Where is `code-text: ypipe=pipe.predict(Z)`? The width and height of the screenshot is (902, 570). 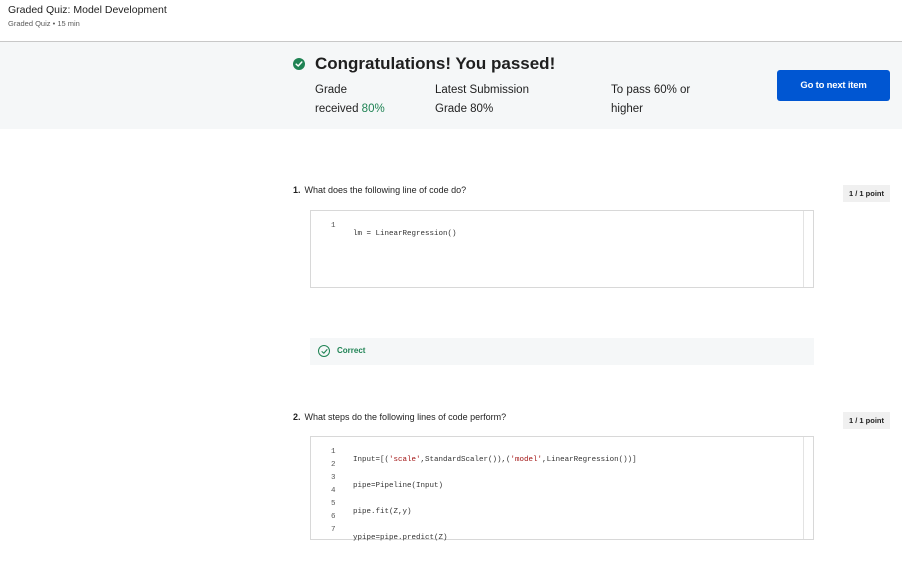
code-text: ypipe=pipe.predict(Z) is located at coordinates (400, 538).